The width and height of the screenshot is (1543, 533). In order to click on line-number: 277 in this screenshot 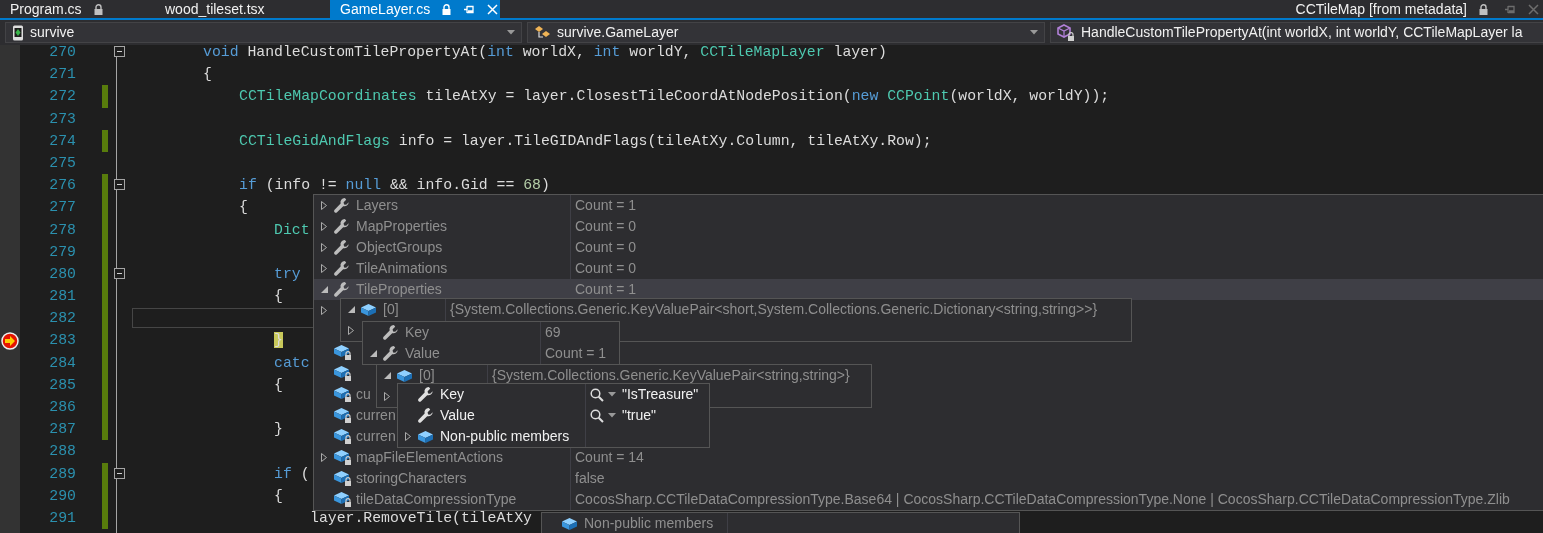, I will do `click(62, 208)`.